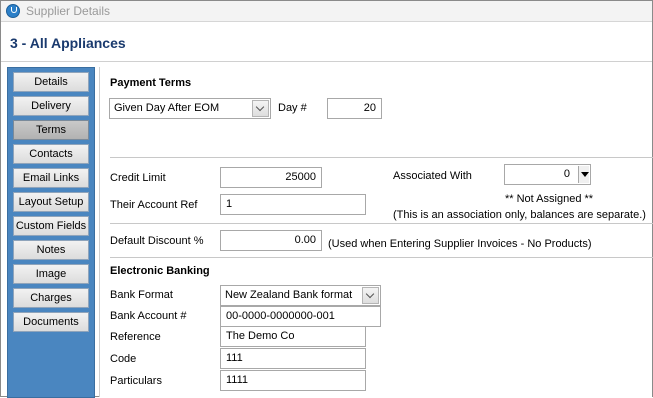 The width and height of the screenshot is (653, 398). Describe the element at coordinates (138, 178) in the screenshot. I see `credit-limit-label: Credit Limit` at that location.